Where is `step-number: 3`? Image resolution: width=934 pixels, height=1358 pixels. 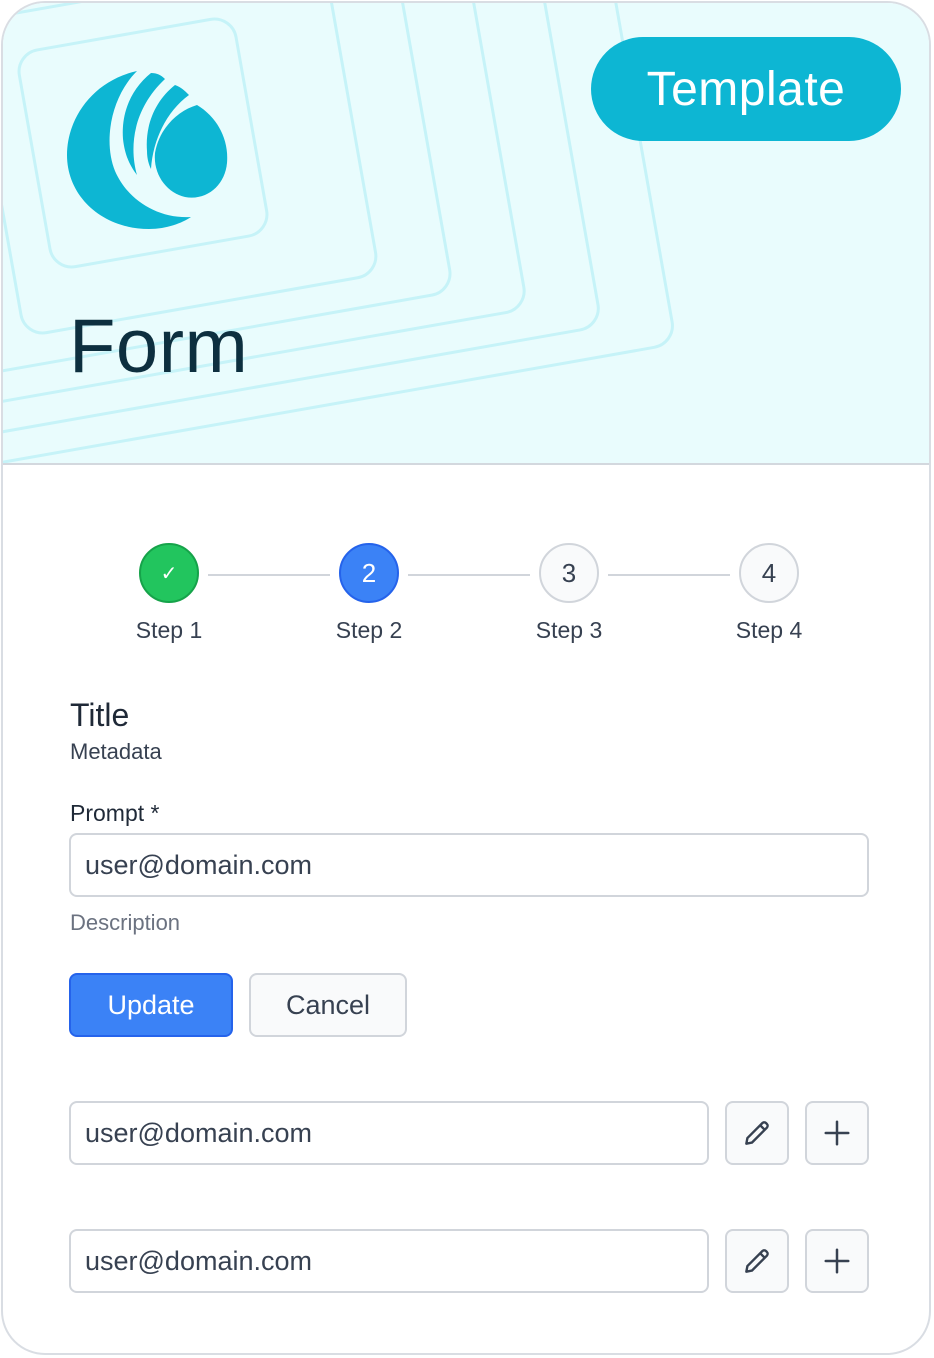 step-number: 3 is located at coordinates (569, 573).